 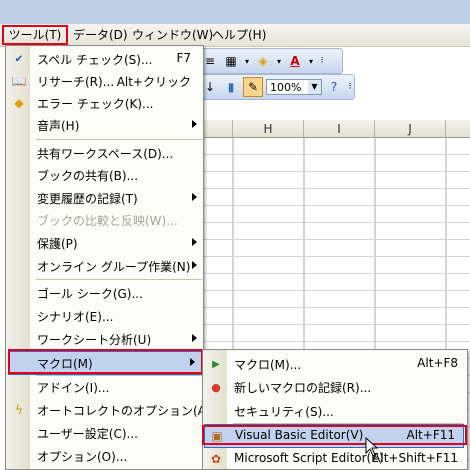 I want to click on column-header-h: H, so click(x=268, y=129).